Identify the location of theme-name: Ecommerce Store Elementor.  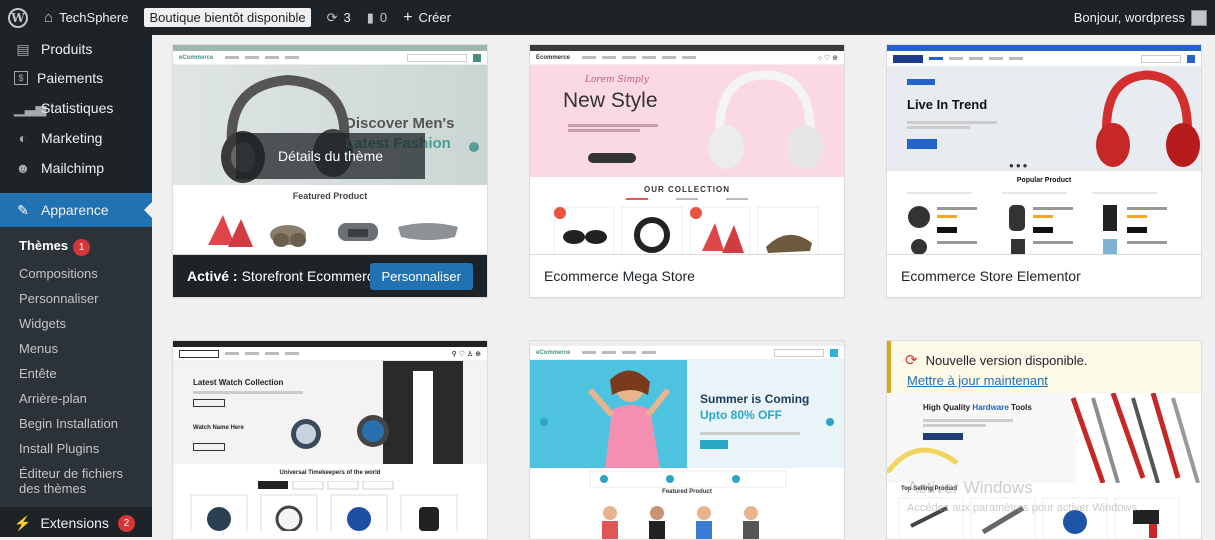
(1044, 275).